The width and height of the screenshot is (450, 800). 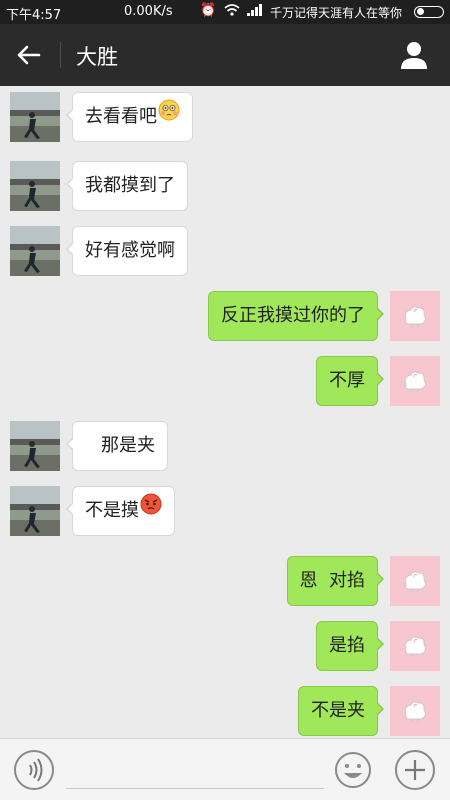 I want to click on battery-icon, so click(x=429, y=12).